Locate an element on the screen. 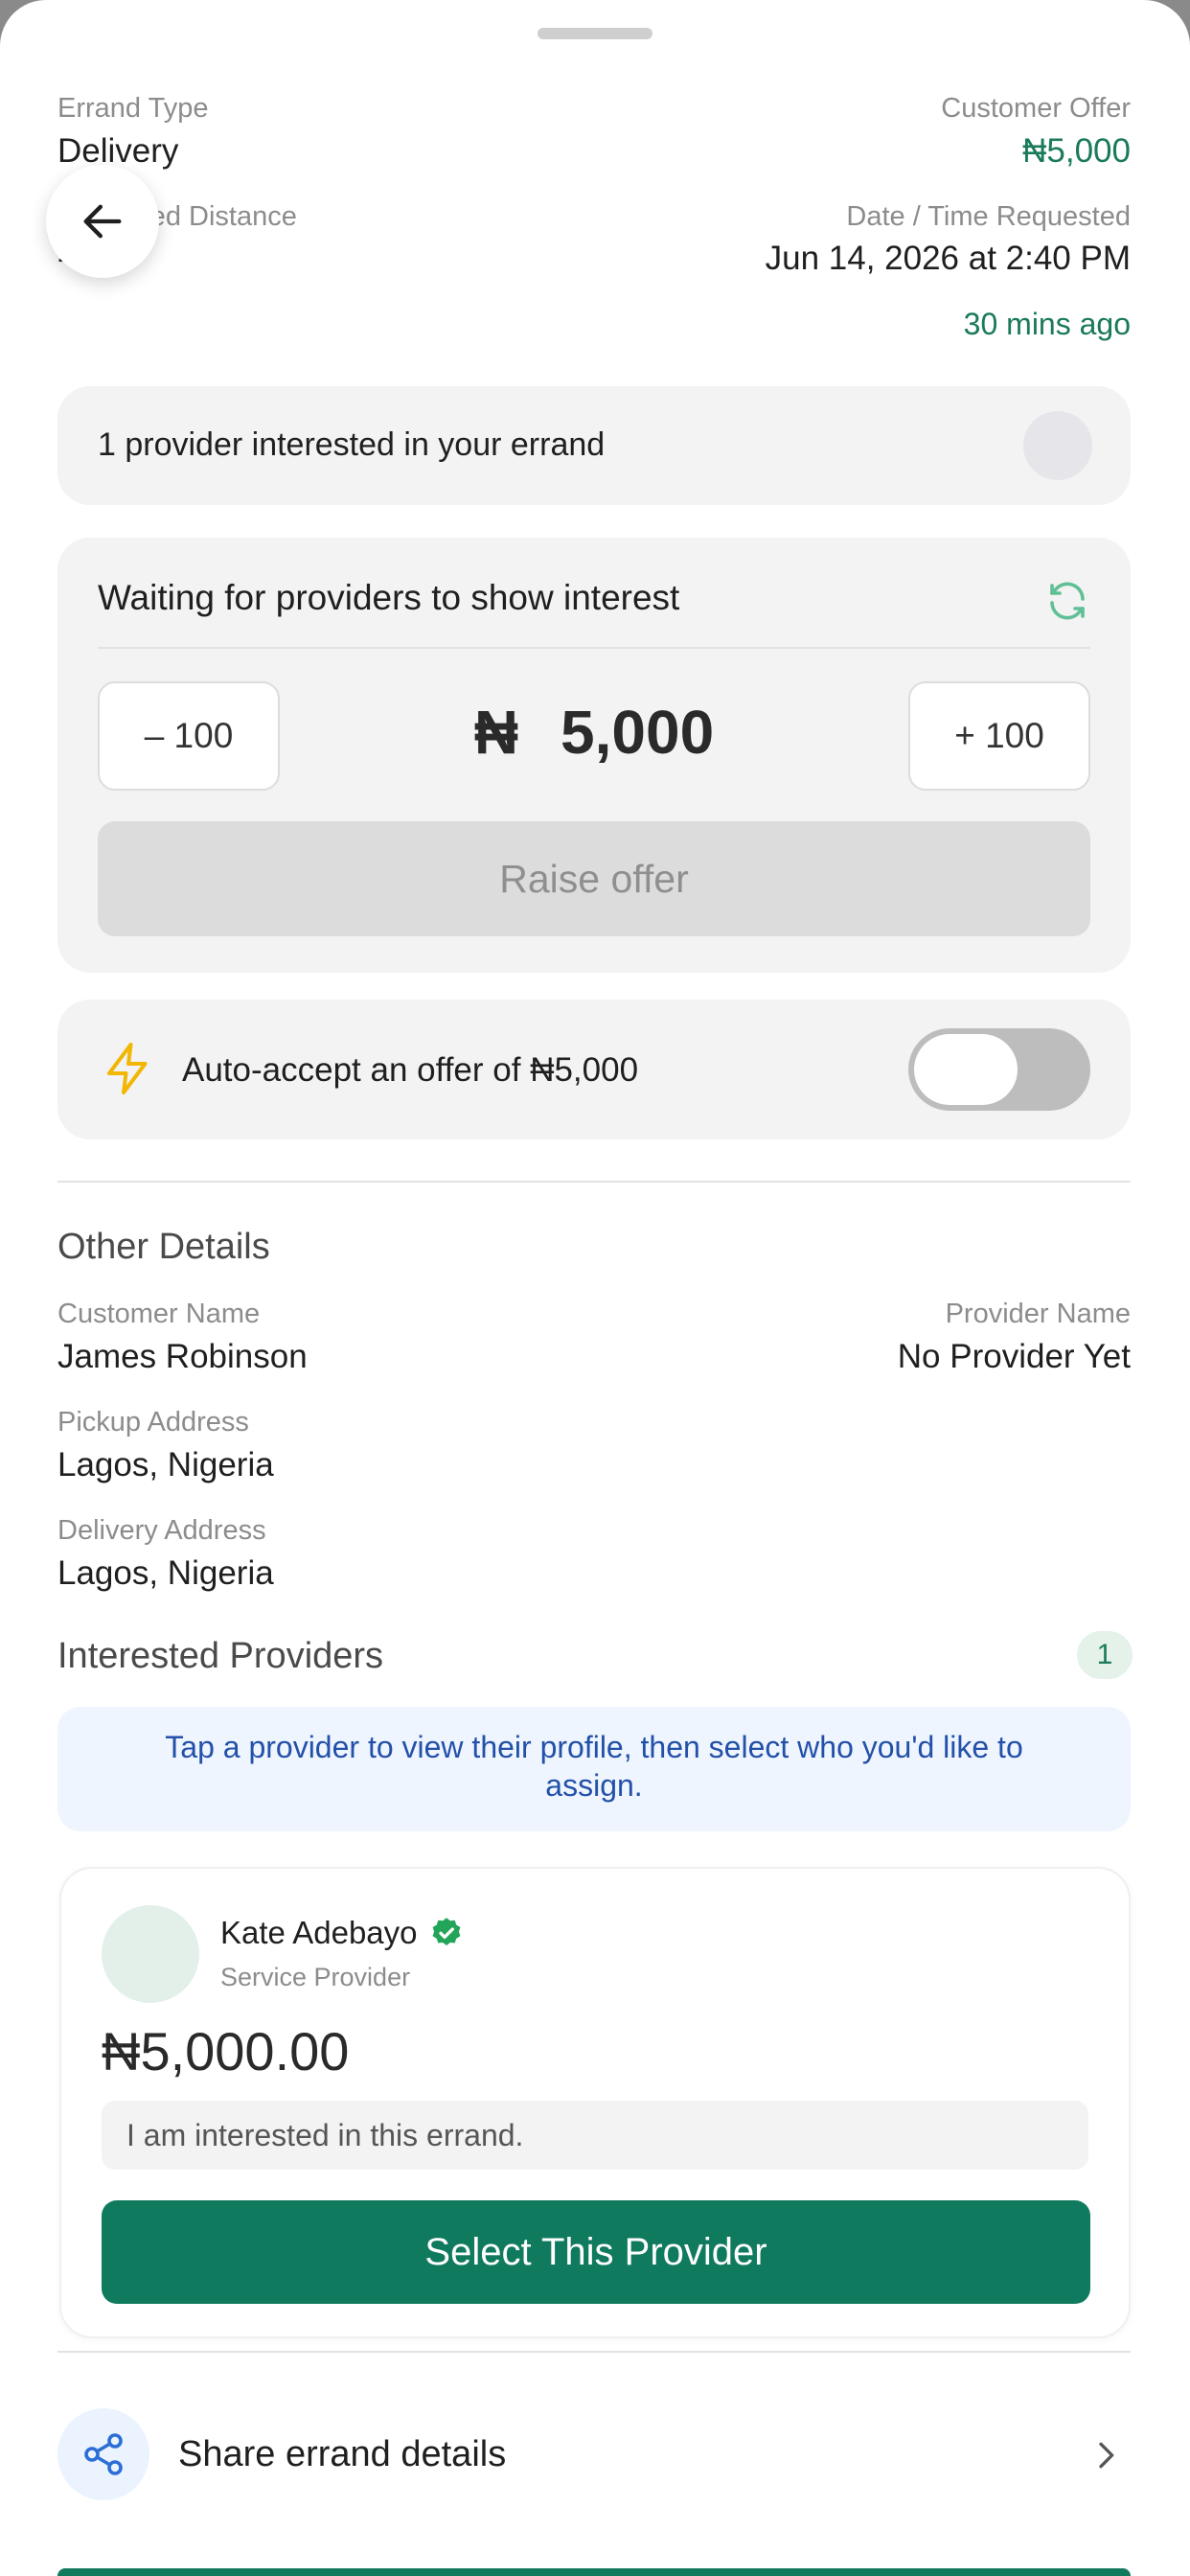  customer-offer-value: ₦5,000 is located at coordinates (1076, 151).